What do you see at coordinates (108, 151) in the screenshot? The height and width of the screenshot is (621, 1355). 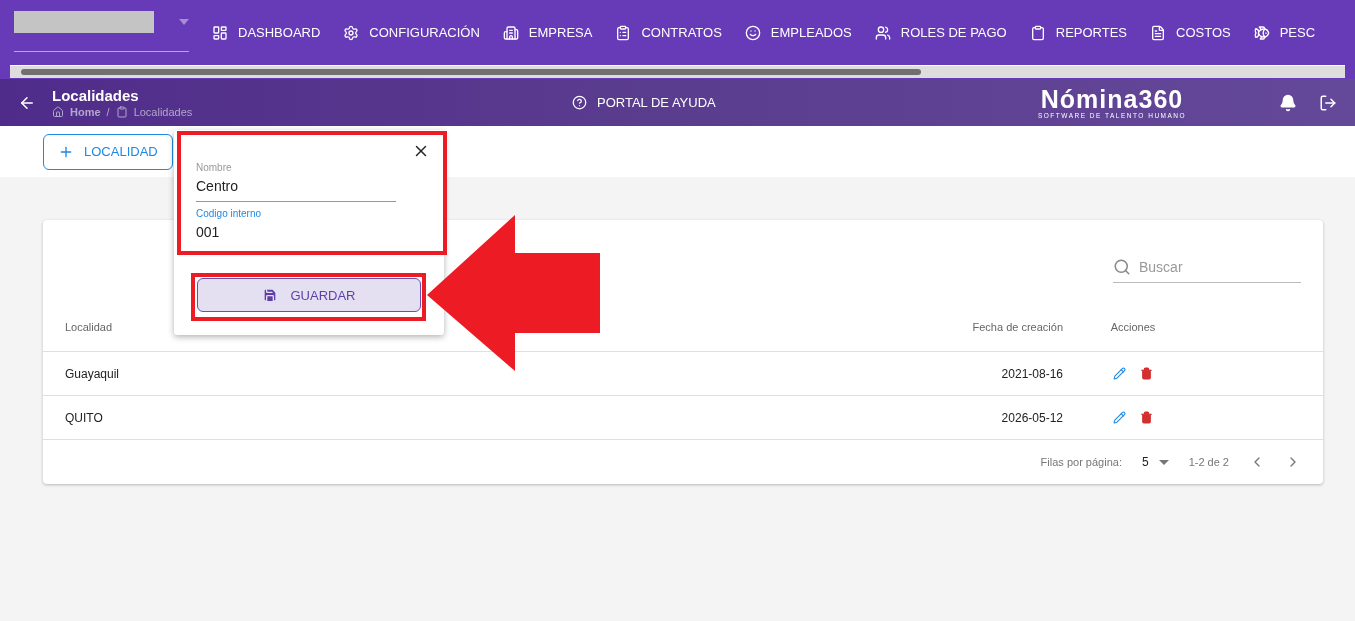 I see `add-location-button: LOCALIDAD` at bounding box center [108, 151].